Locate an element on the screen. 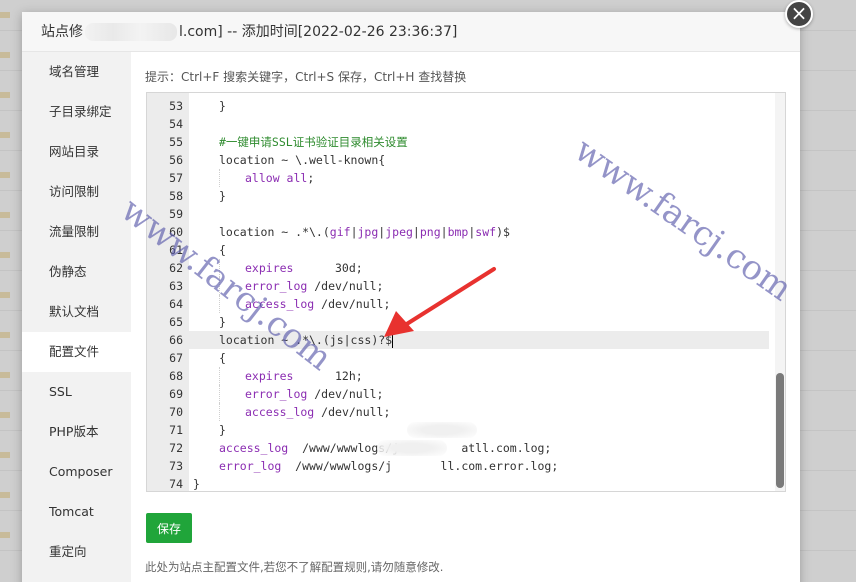 This screenshot has width=856, height=582. line-number: 69 is located at coordinates (176, 394).